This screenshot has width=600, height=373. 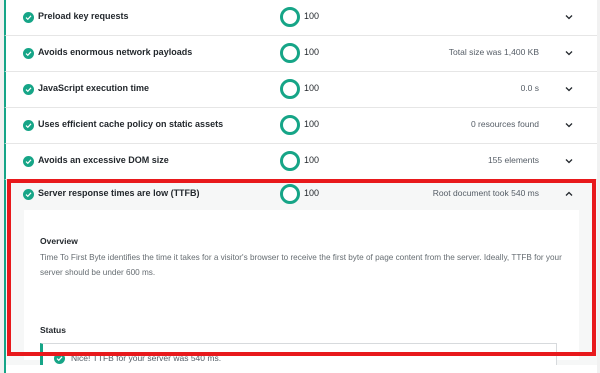 I want to click on audit-detail: 155 elements, so click(x=513, y=160).